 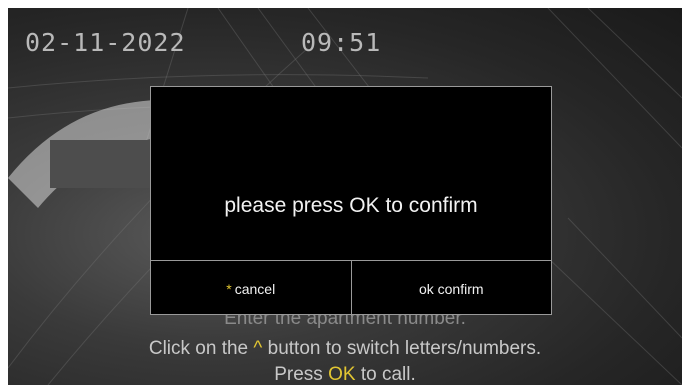 I want to click on instruction-text: Click on the, so click(x=198, y=348).